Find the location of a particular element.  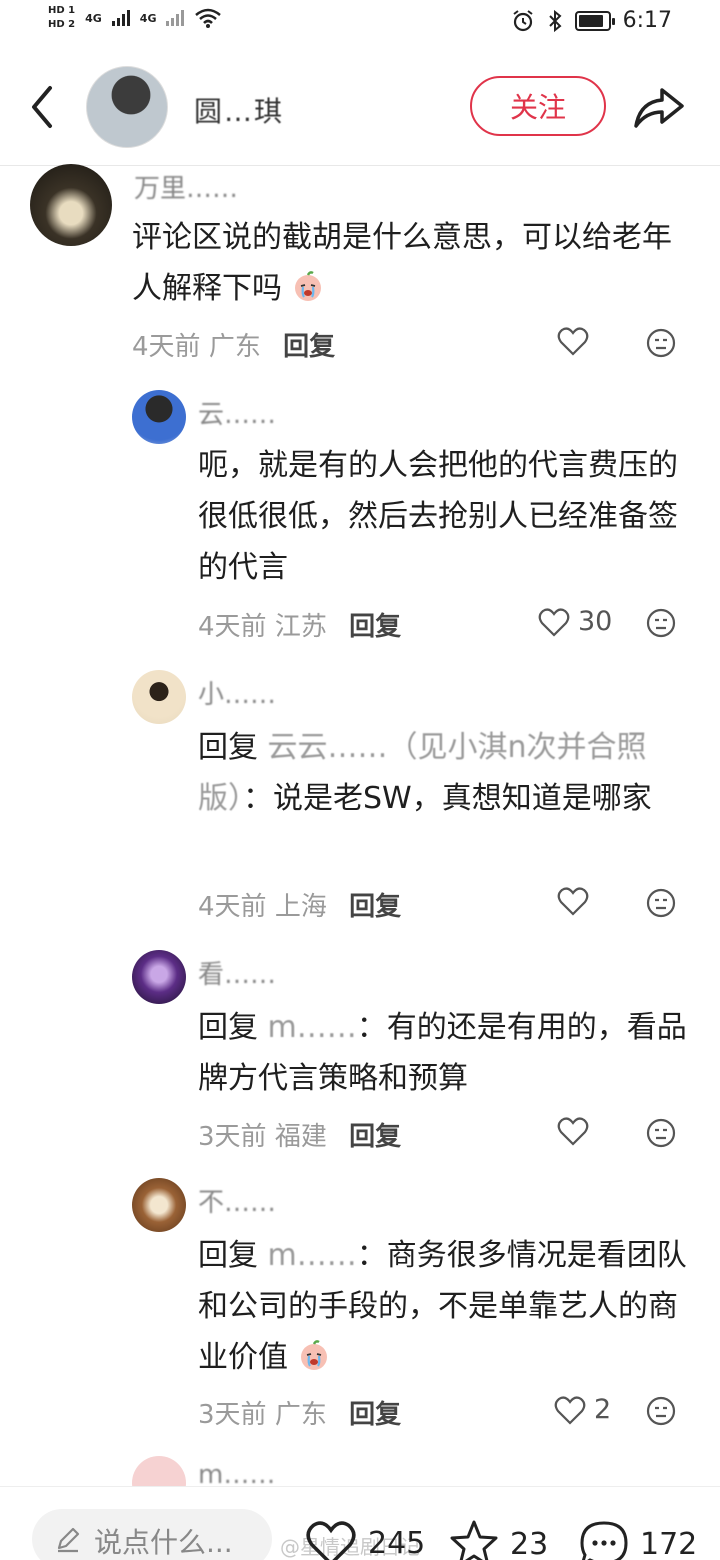

status-left: HD 1 HD 2 4G 4G is located at coordinates (135, 18).